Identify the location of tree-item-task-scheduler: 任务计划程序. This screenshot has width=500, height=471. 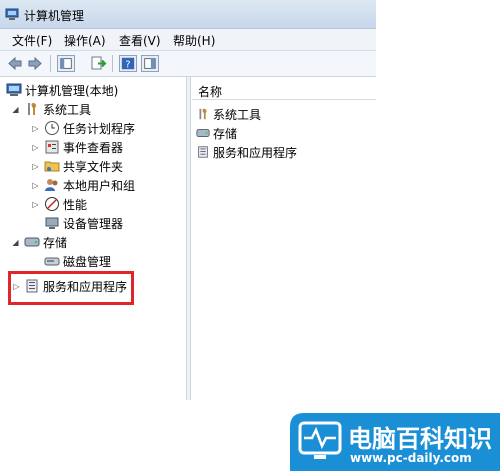
(89, 128).